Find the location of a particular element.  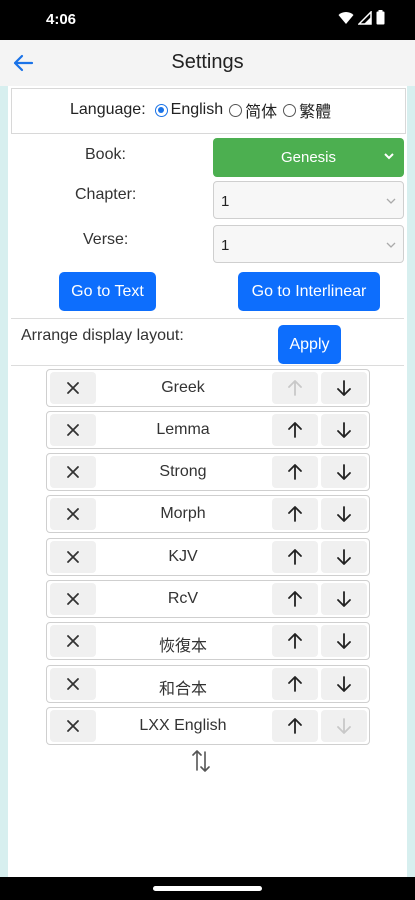

radio-simplified is located at coordinates (236, 110).